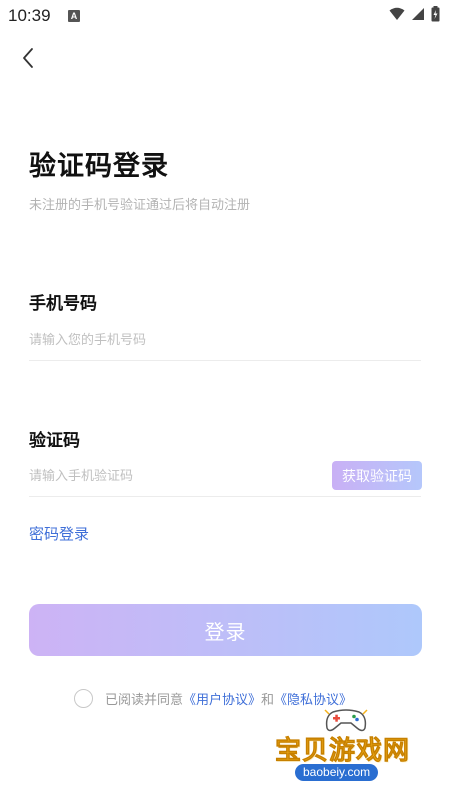 The height and width of the screenshot is (800, 450). What do you see at coordinates (140, 205) in the screenshot?
I see `page-subtitle: 未注册的手机号验证通过后将自动注册` at bounding box center [140, 205].